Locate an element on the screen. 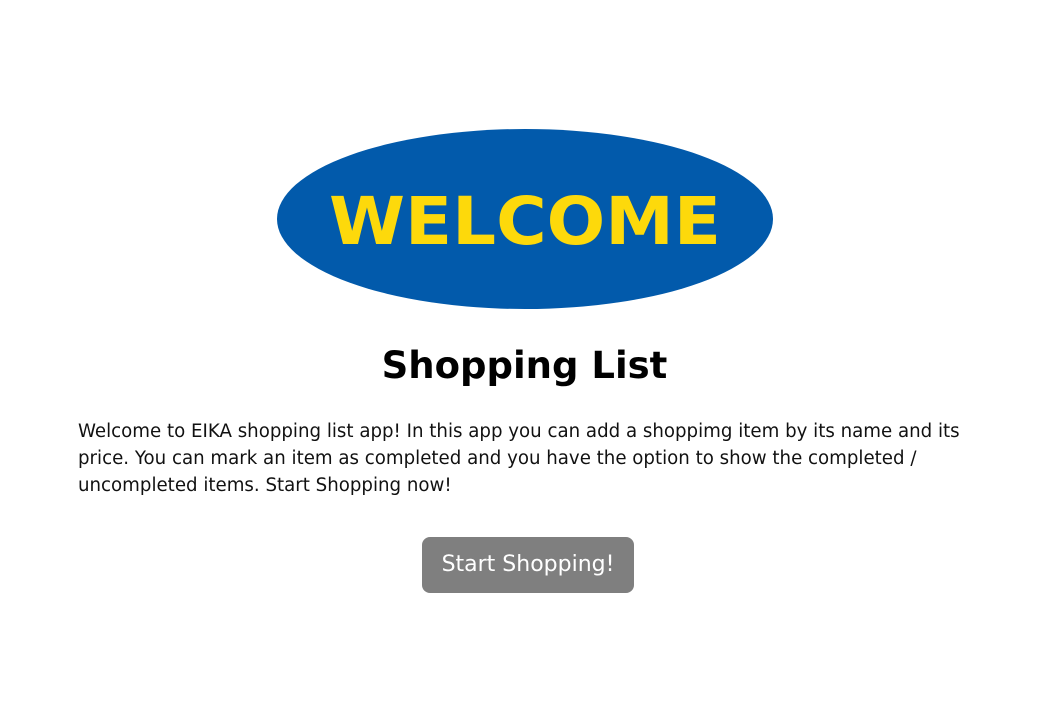  welcome-logo-graphic: WELCOME is located at coordinates (525, 219).